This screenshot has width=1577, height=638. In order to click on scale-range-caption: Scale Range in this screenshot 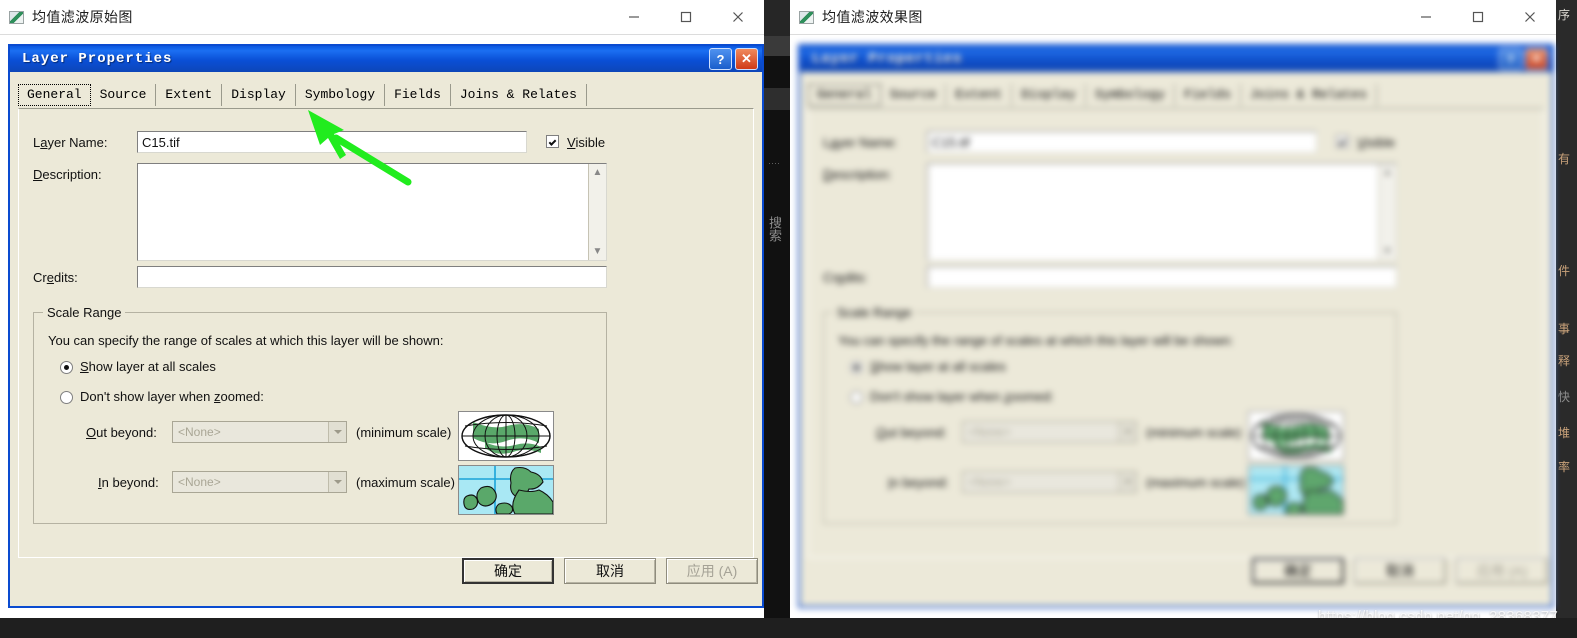, I will do `click(874, 312)`.